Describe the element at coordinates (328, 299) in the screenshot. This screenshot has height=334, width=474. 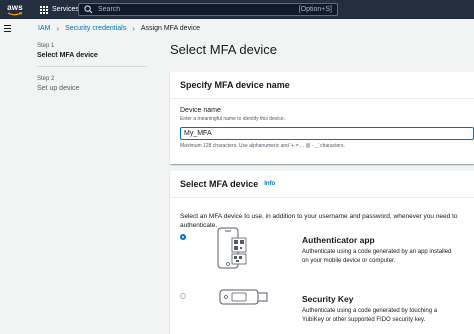
I see `option-title: Security Key` at that location.